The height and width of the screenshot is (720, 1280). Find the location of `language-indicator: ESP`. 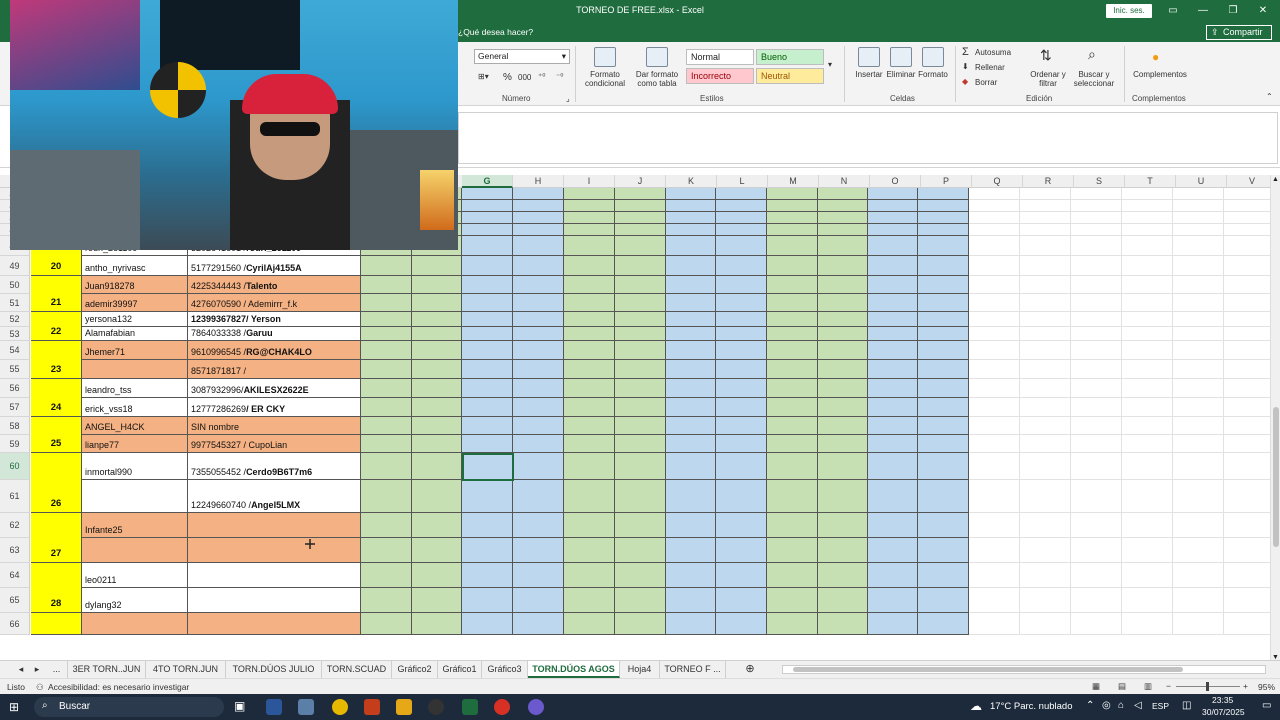

language-indicator: ESP is located at coordinates (1160, 706).